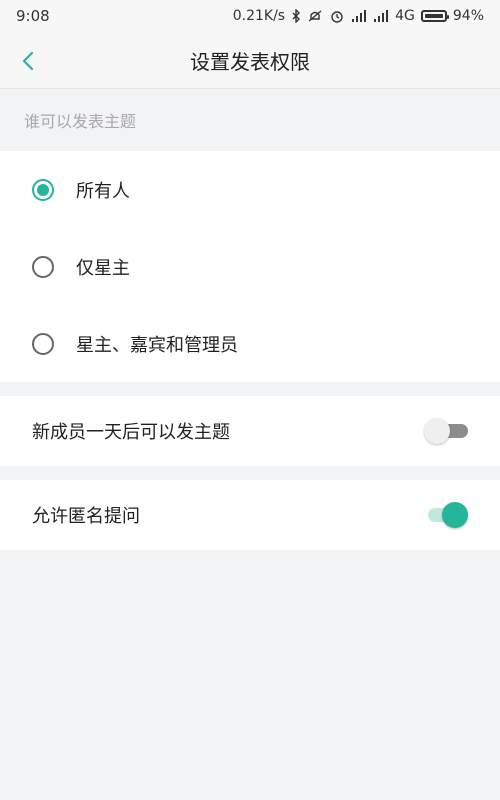  Describe the element at coordinates (250, 343) in the screenshot. I see `option-owner-guests-admins: 星主、嘉宾和管理员` at that location.